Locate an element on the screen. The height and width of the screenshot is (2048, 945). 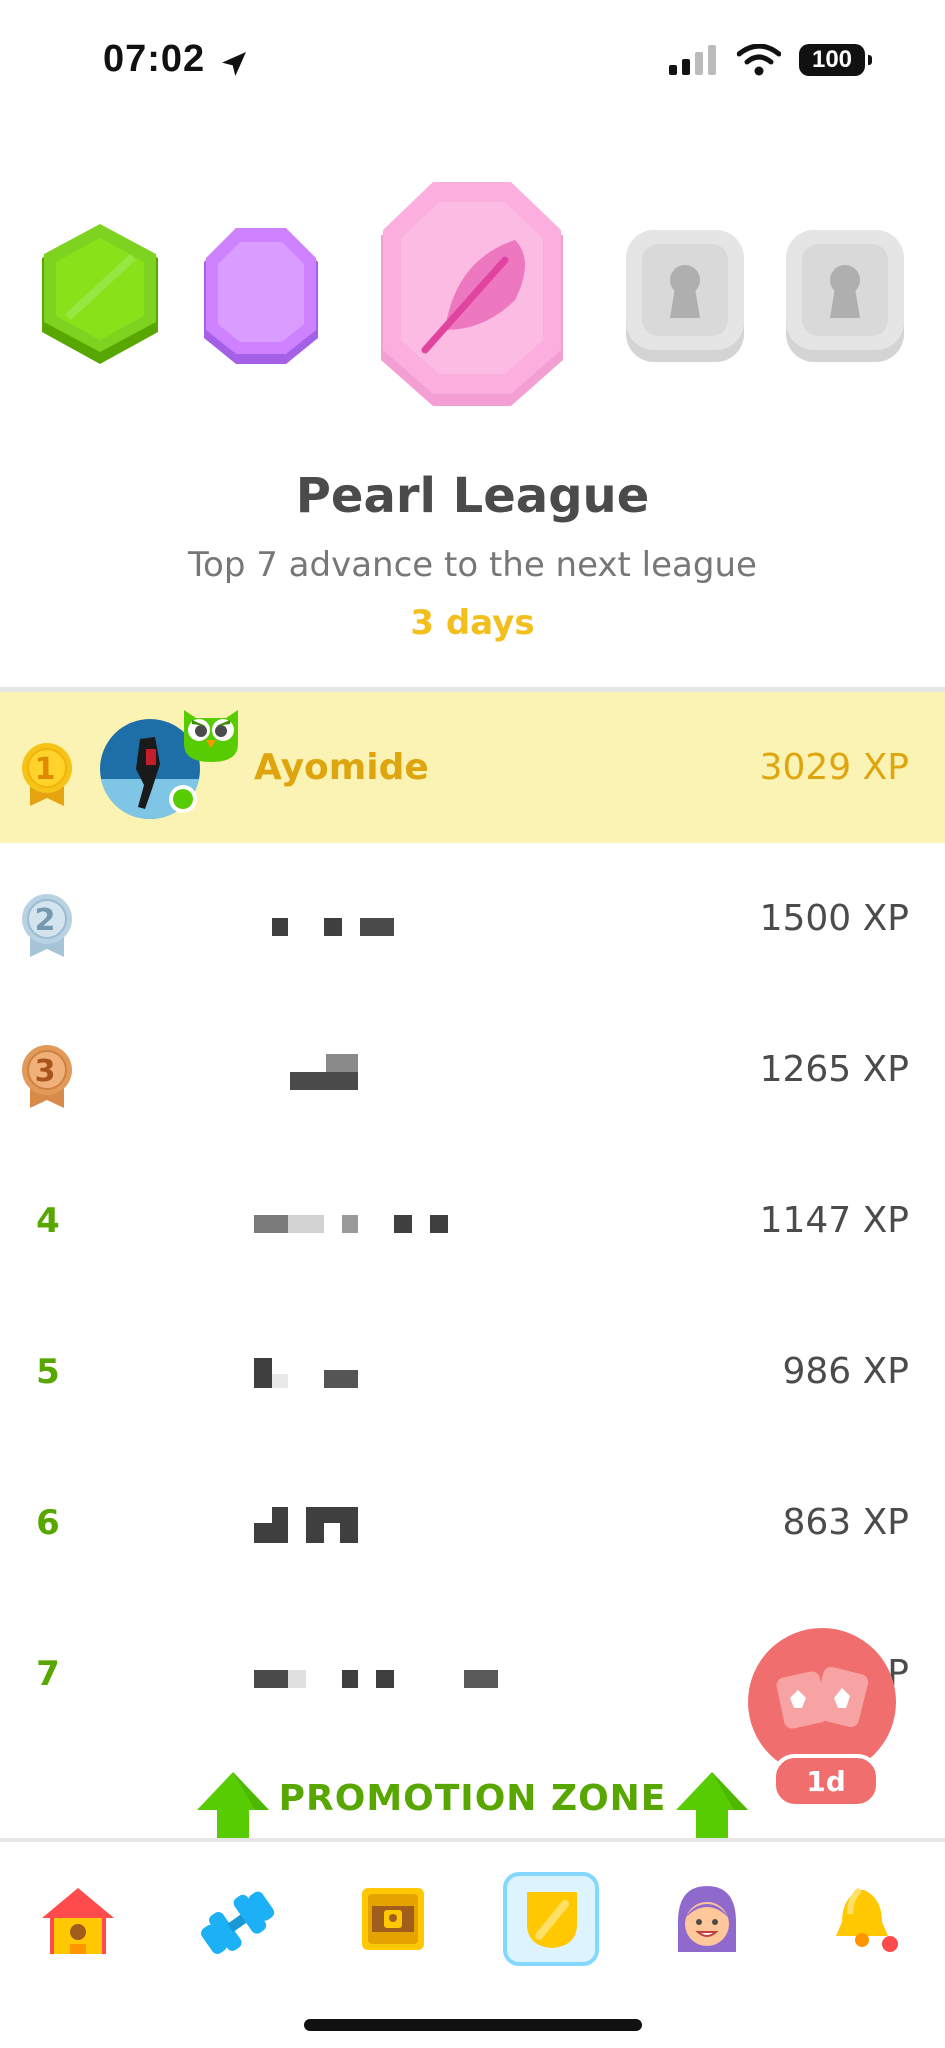
rank-number: 3 is located at coordinates (45, 1071).